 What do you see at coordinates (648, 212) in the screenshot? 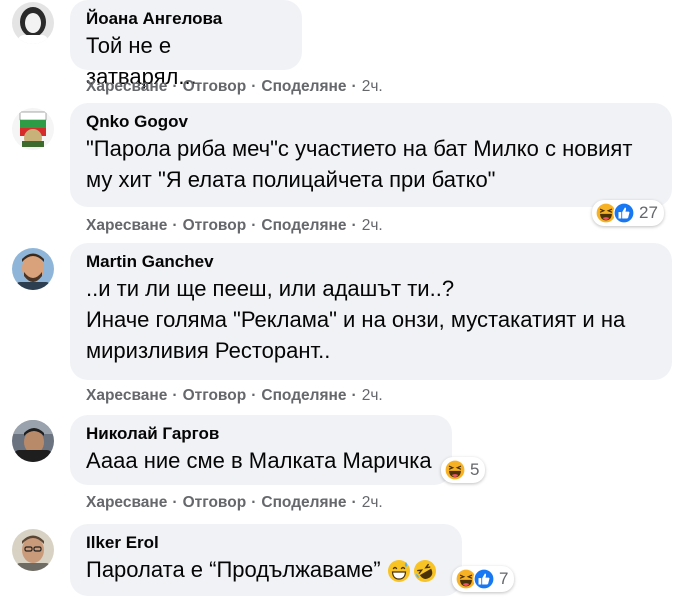
I see `reactions-count: 27` at bounding box center [648, 212].